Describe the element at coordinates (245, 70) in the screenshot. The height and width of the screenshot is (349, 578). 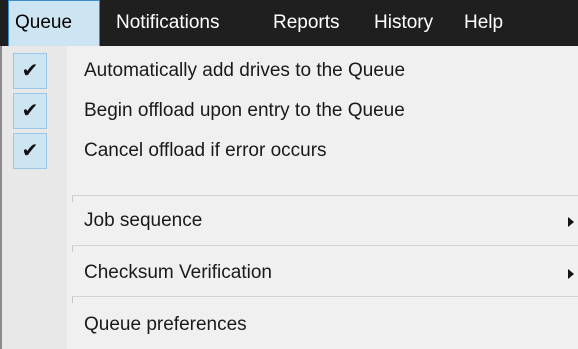
I see `menu-item-label: Automatically add drives to the Queue` at that location.